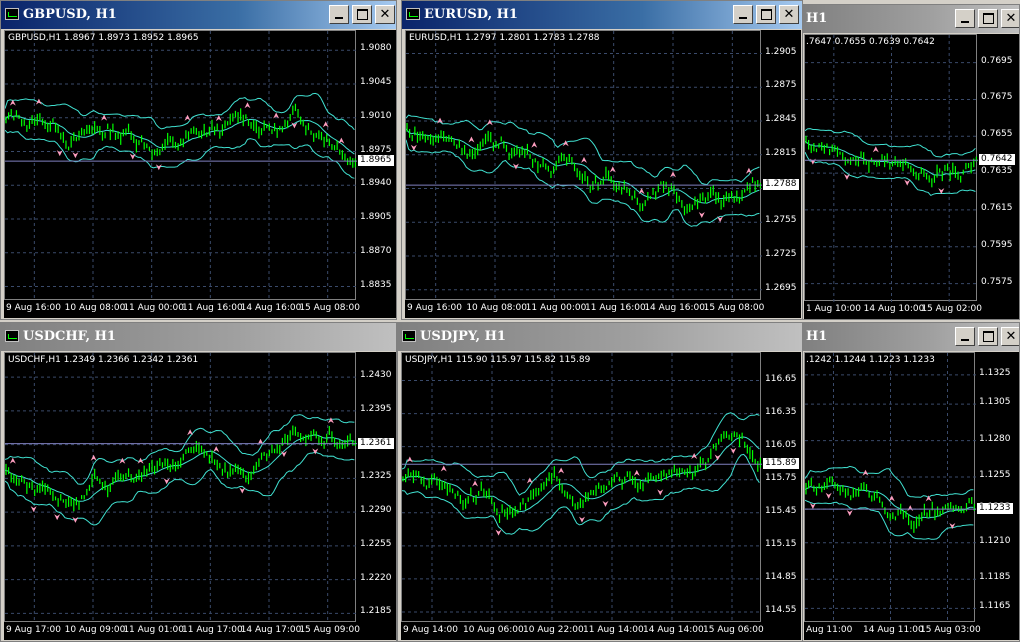  What do you see at coordinates (376, 443) in the screenshot?
I see `current-price-tag: 1.2361` at bounding box center [376, 443].